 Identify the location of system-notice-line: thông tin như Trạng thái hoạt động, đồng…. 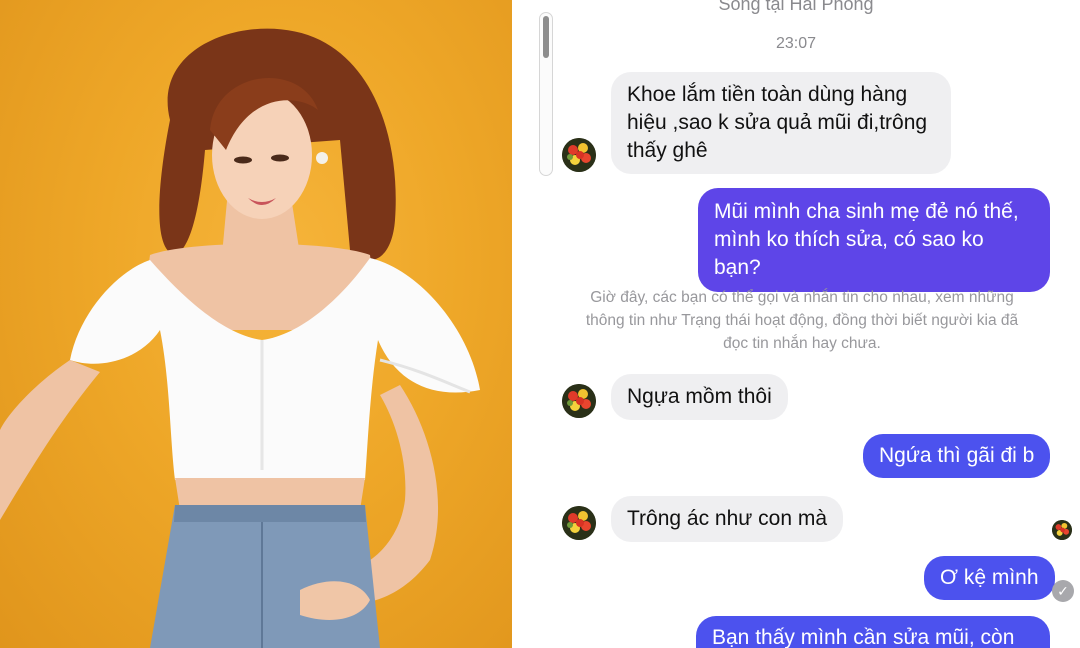
(802, 320).